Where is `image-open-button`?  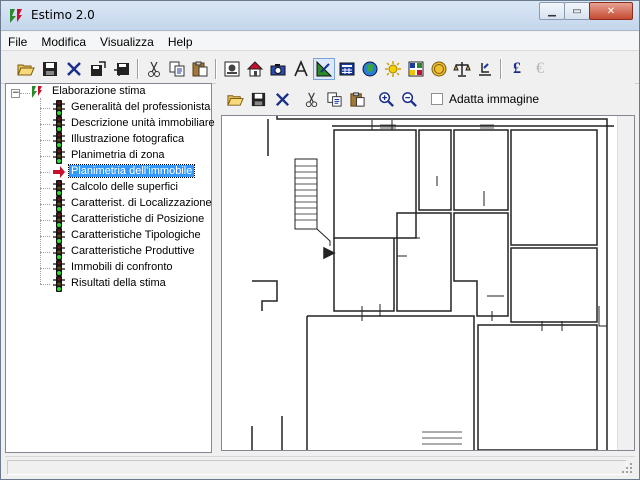
image-open-button is located at coordinates (235, 99).